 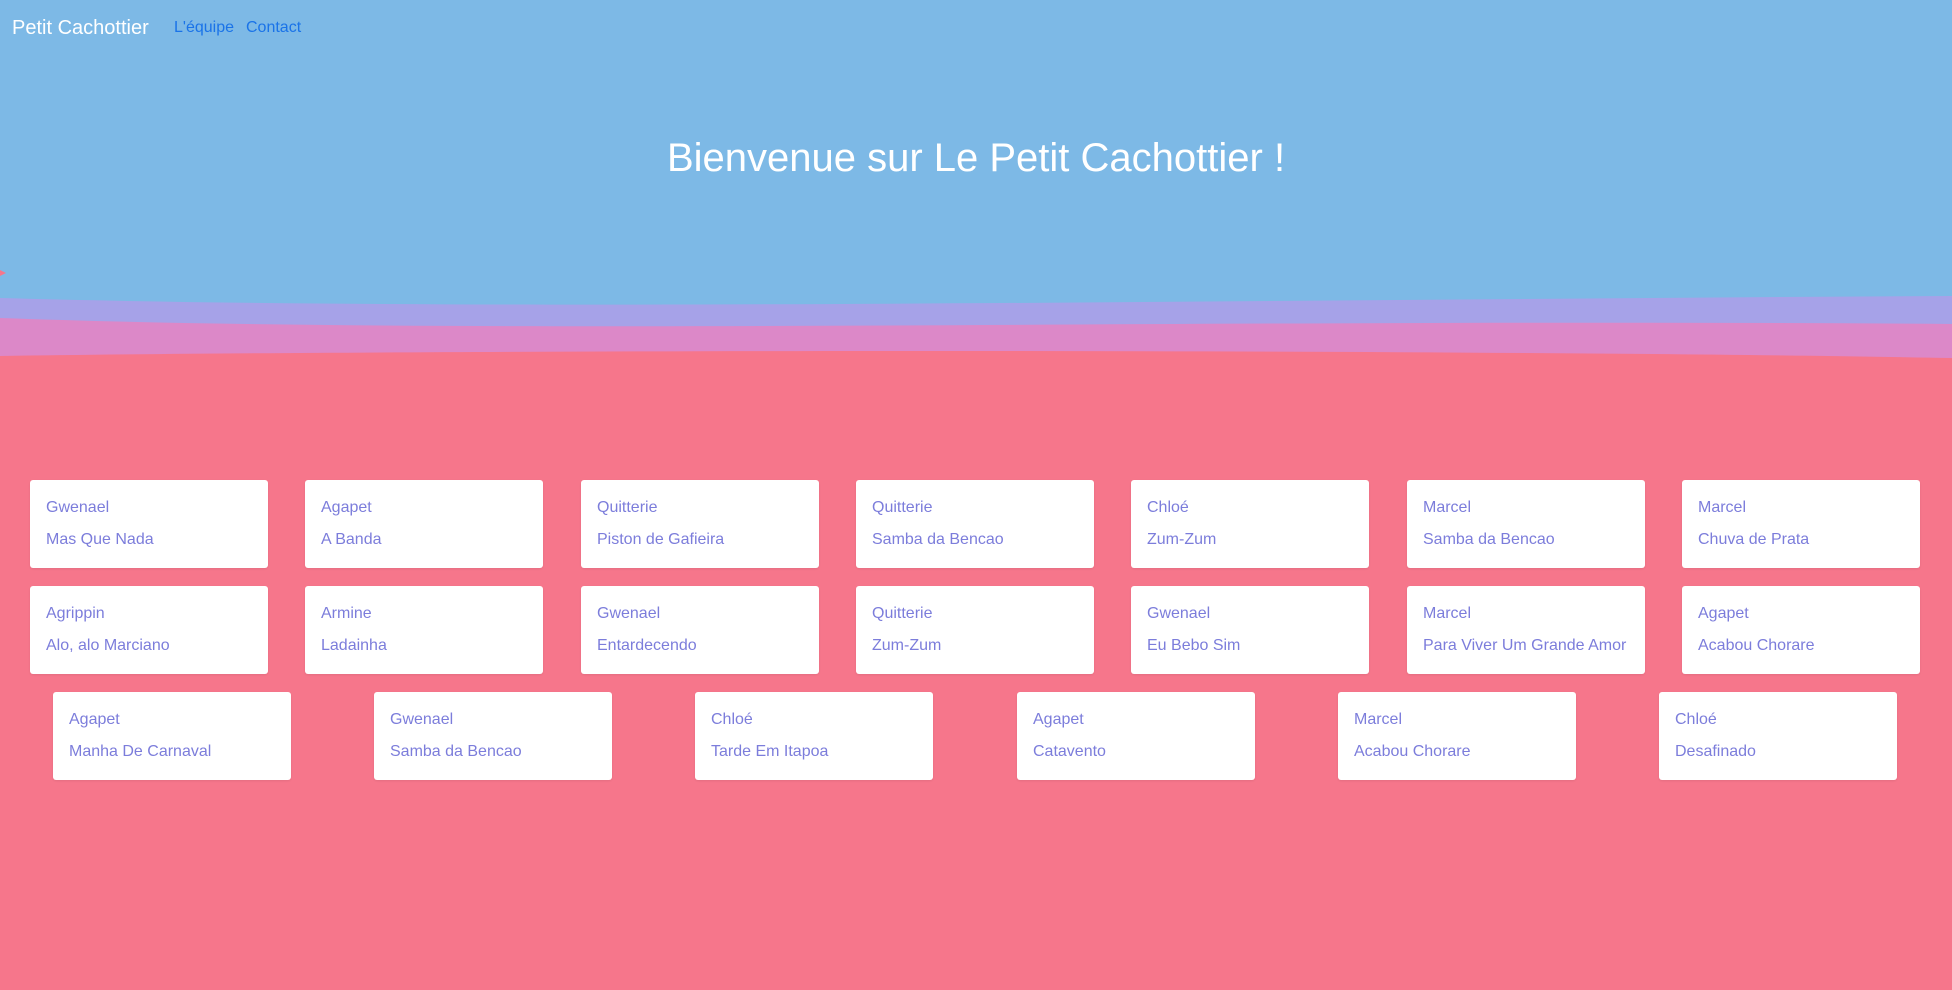 What do you see at coordinates (975, 630) in the screenshot?
I see `song-card: Quitterie Zum-Zum` at bounding box center [975, 630].